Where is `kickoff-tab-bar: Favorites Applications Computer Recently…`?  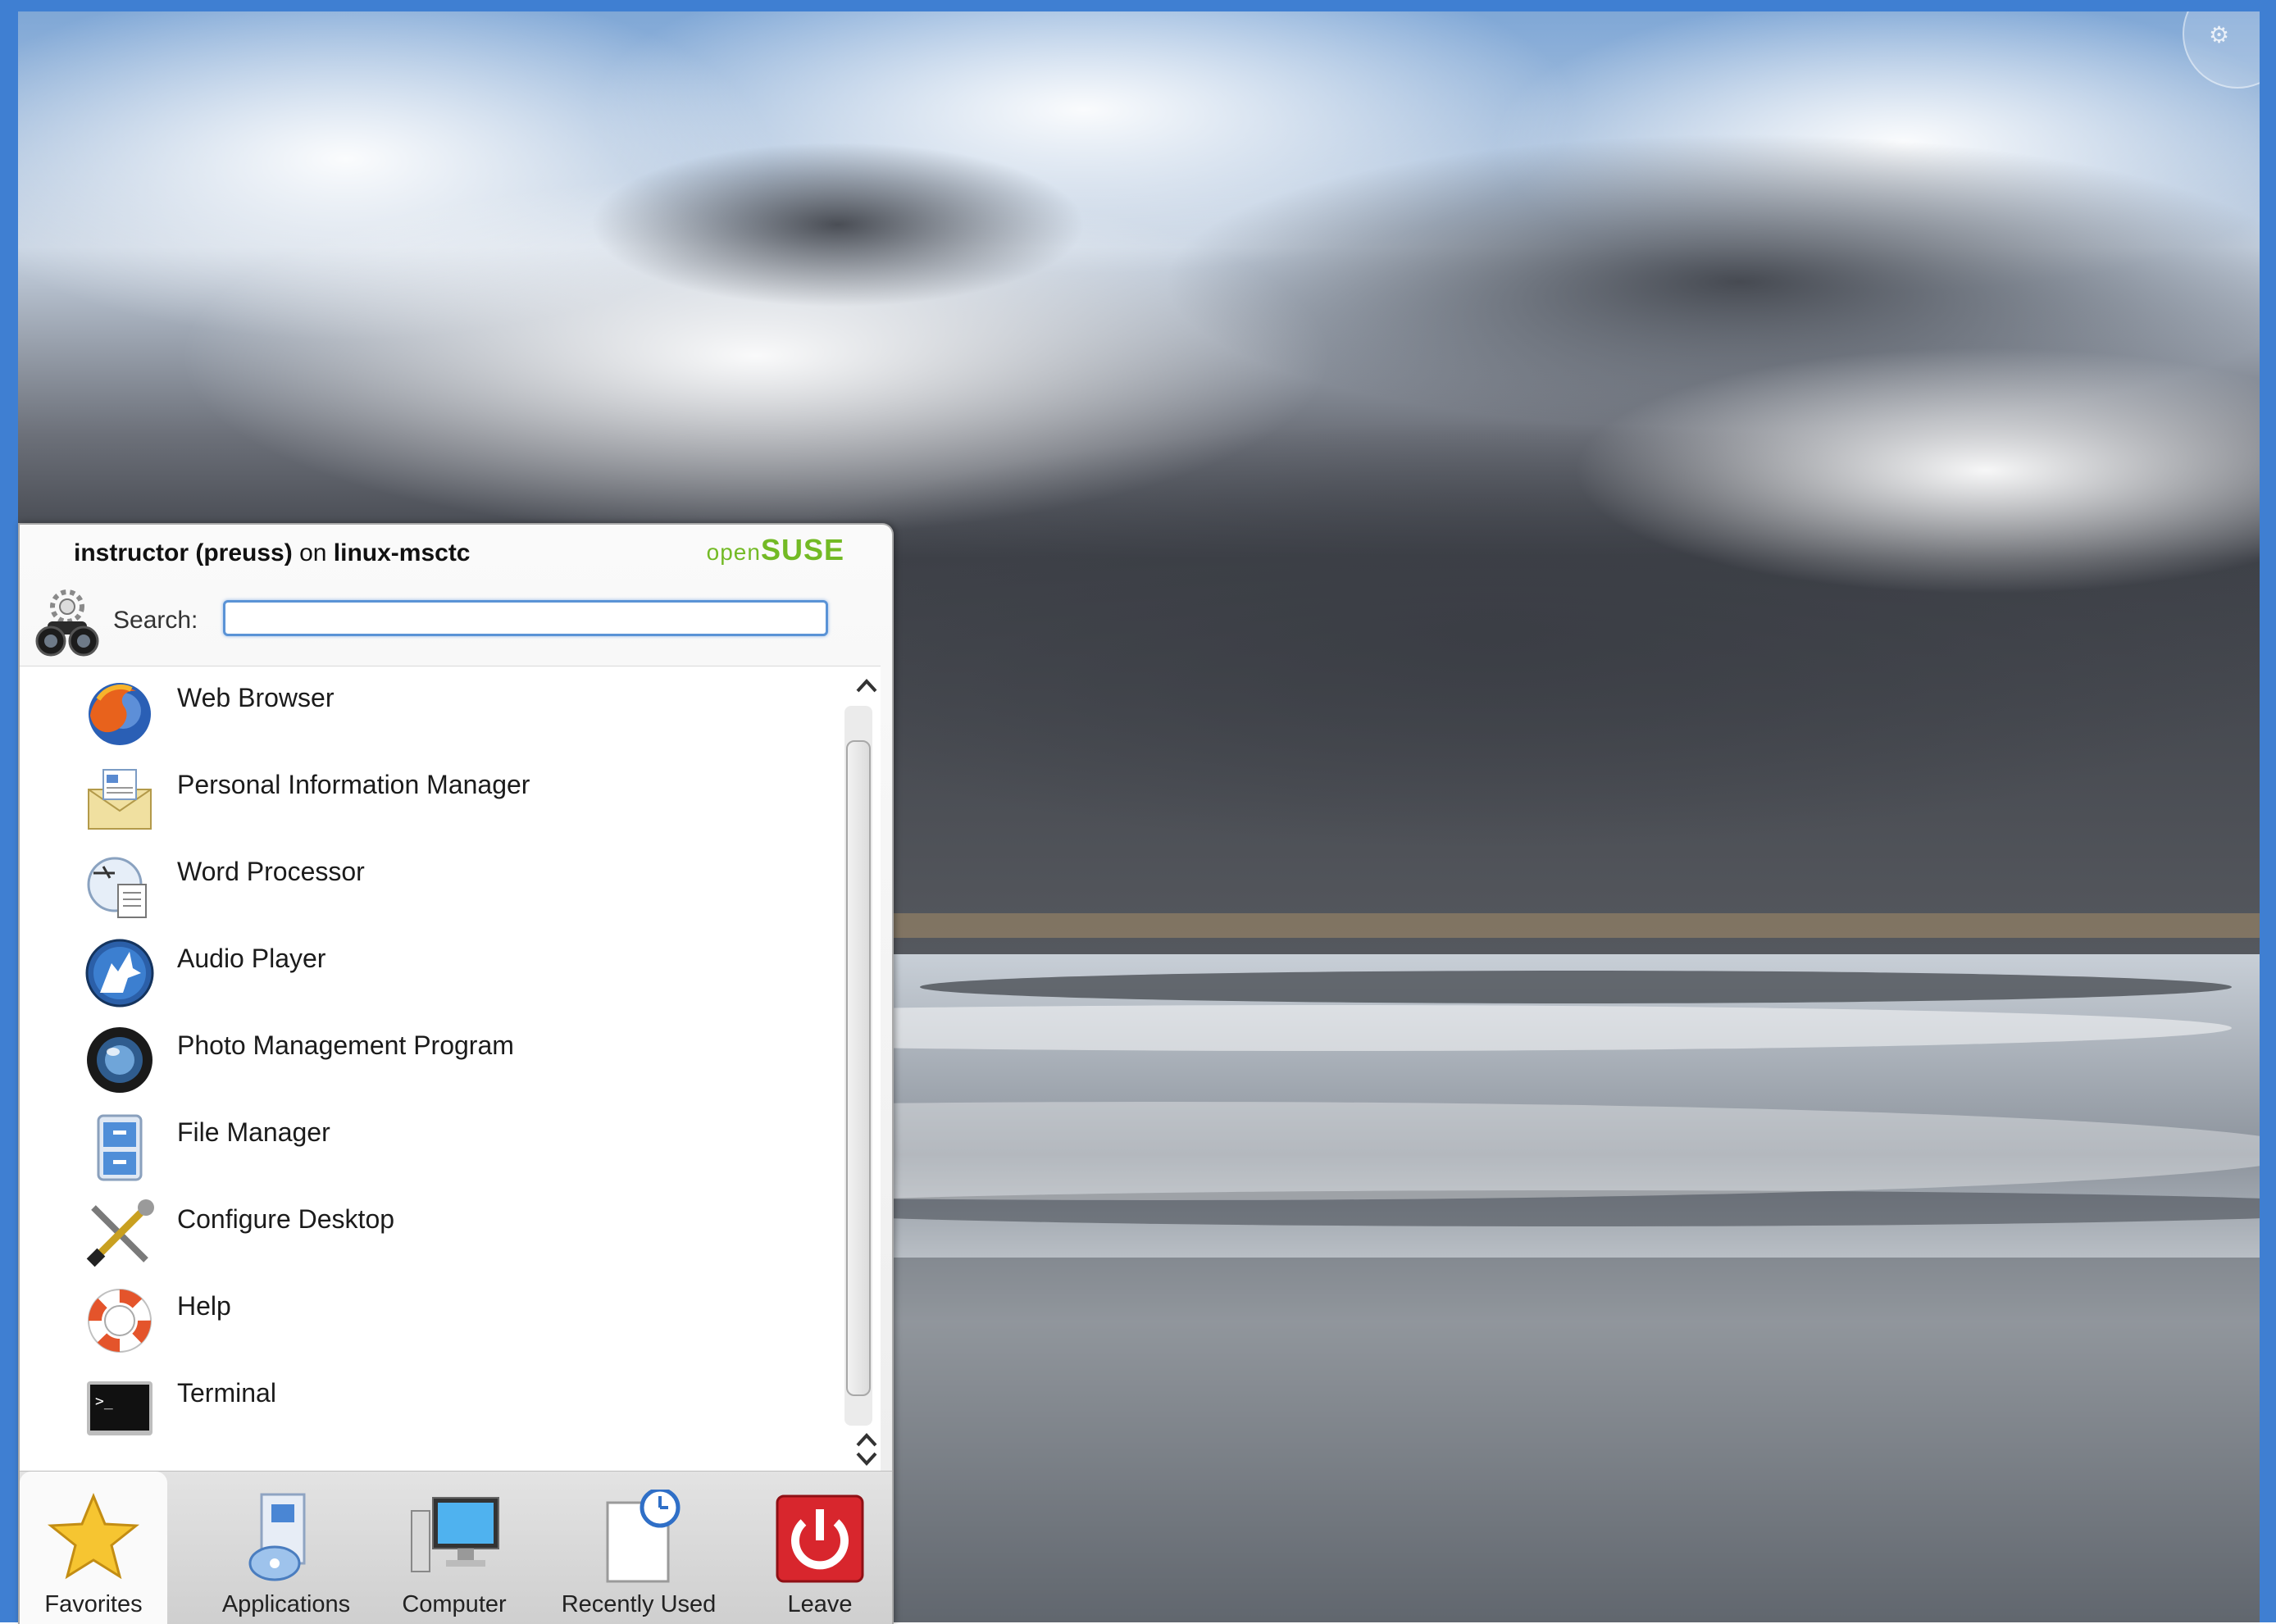 kickoff-tab-bar: Favorites Applications Computer Recently… is located at coordinates (456, 1548).